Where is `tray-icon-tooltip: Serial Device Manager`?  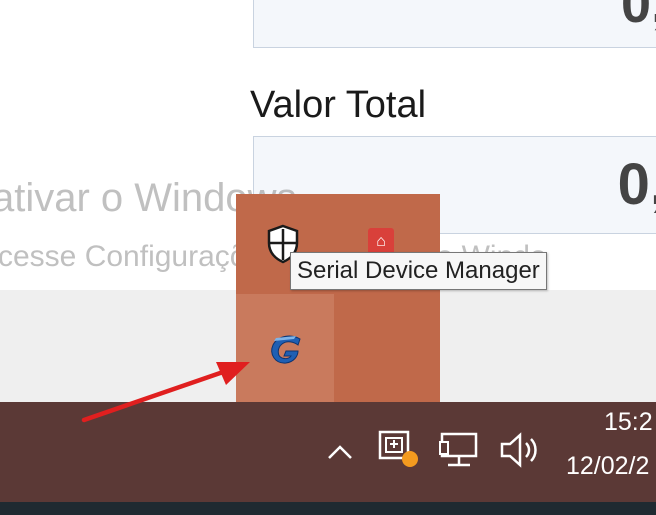
tray-icon-tooltip: Serial Device Manager is located at coordinates (418, 271).